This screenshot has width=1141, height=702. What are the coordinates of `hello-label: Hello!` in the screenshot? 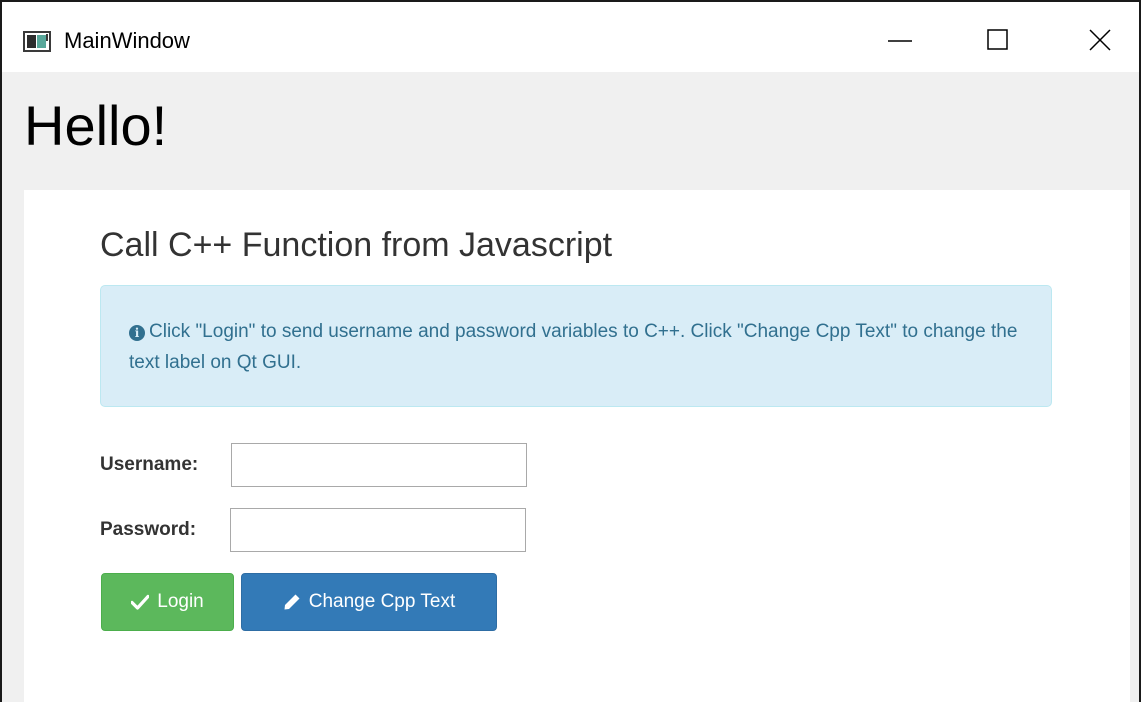 It's located at (96, 125).